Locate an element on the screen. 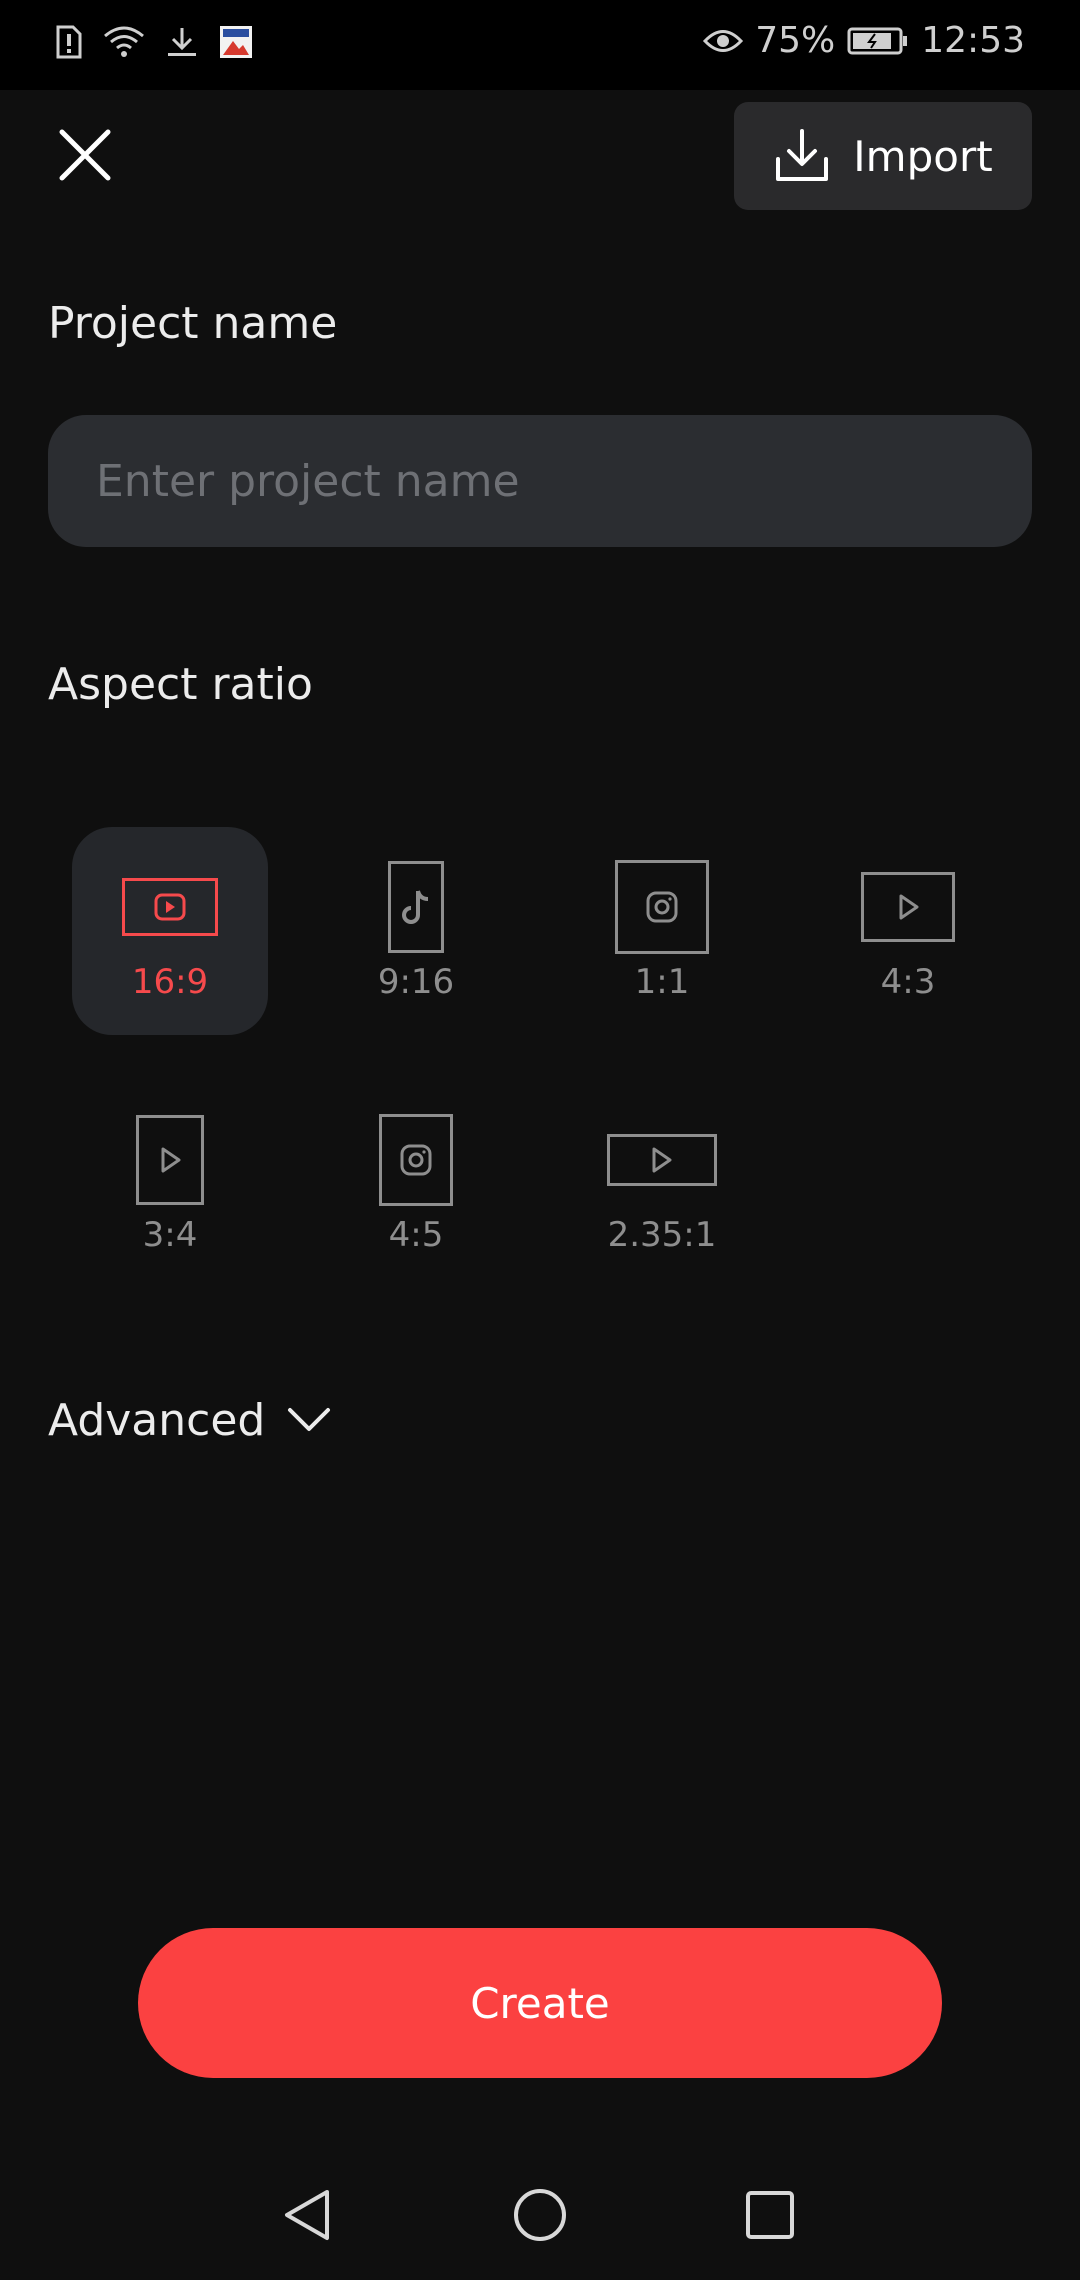 The width and height of the screenshot is (1080, 2280). download-tray-icon is located at coordinates (802, 155).